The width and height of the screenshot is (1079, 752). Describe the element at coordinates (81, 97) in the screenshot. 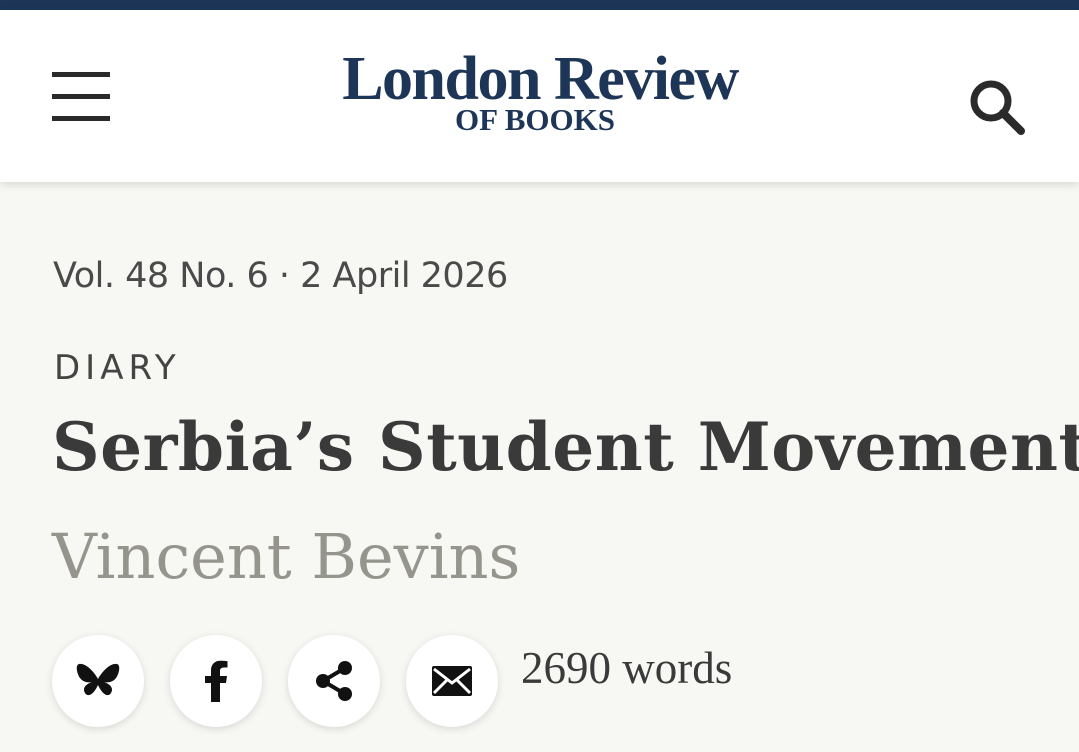

I see `menu-button` at that location.